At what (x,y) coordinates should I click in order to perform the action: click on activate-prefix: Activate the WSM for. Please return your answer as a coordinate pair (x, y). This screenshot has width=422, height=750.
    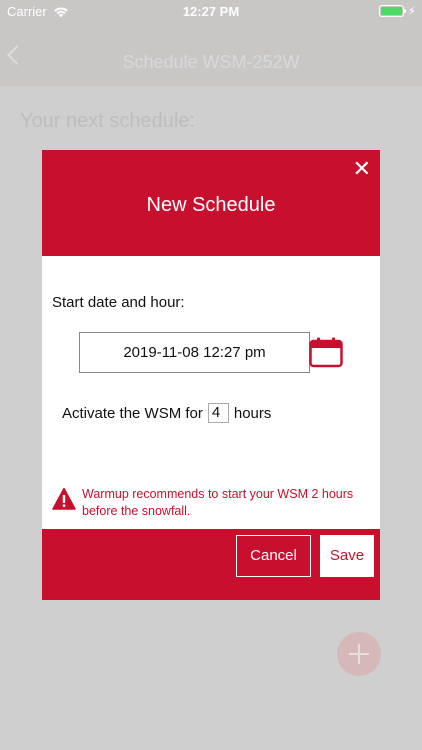
    Looking at the image, I should click on (132, 413).